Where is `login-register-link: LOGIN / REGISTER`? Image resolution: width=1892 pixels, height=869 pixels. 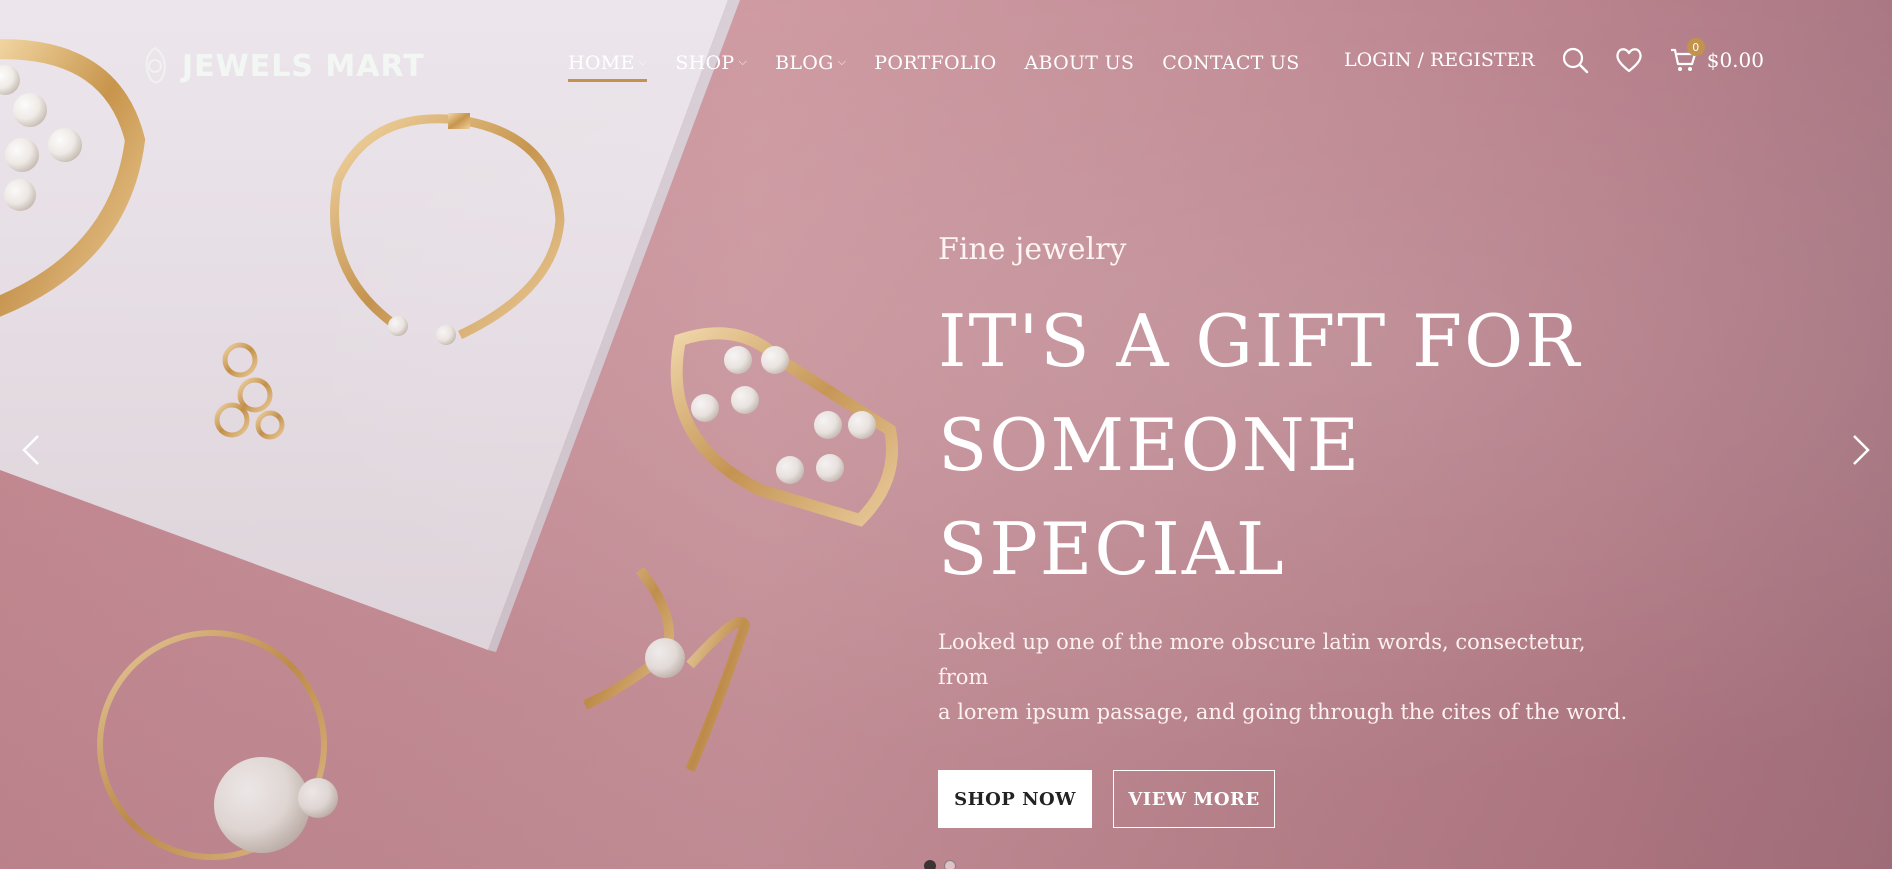 login-register-link: LOGIN / REGISTER is located at coordinates (1439, 60).